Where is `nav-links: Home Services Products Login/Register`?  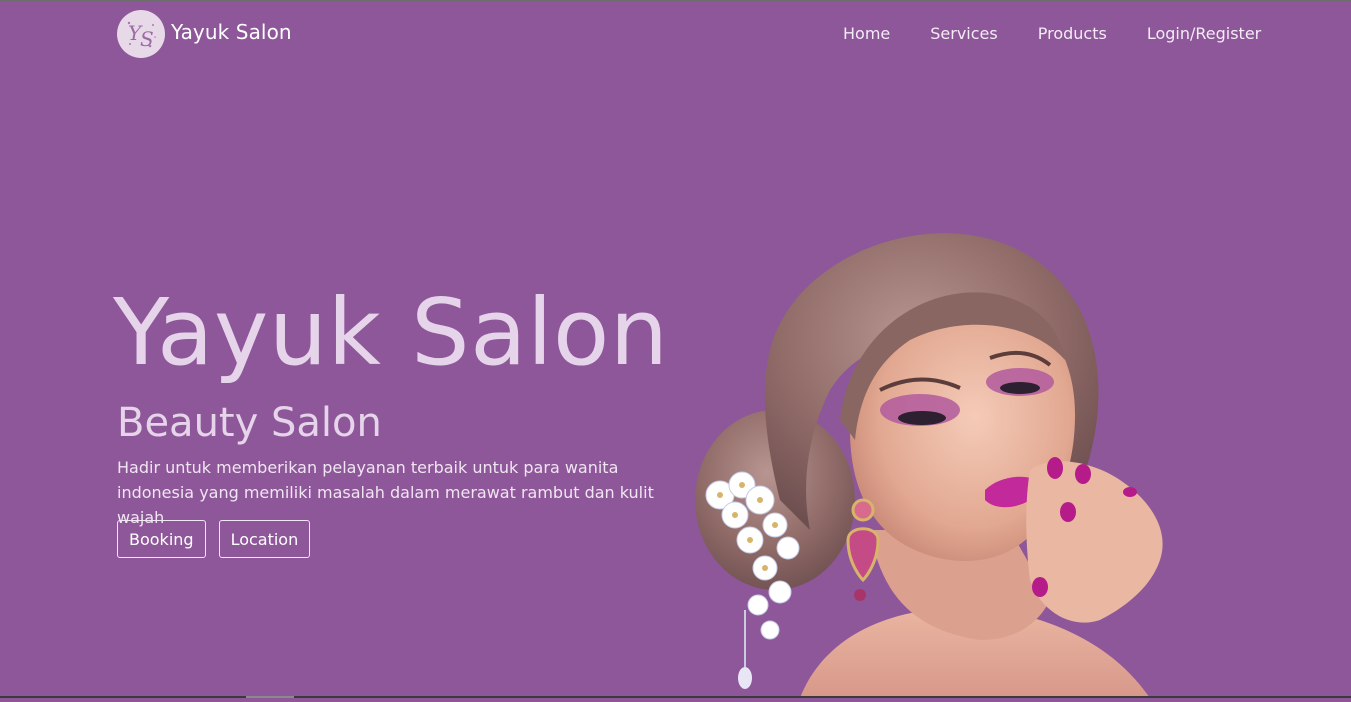
nav-links: Home Services Products Login/Register is located at coordinates (1052, 33).